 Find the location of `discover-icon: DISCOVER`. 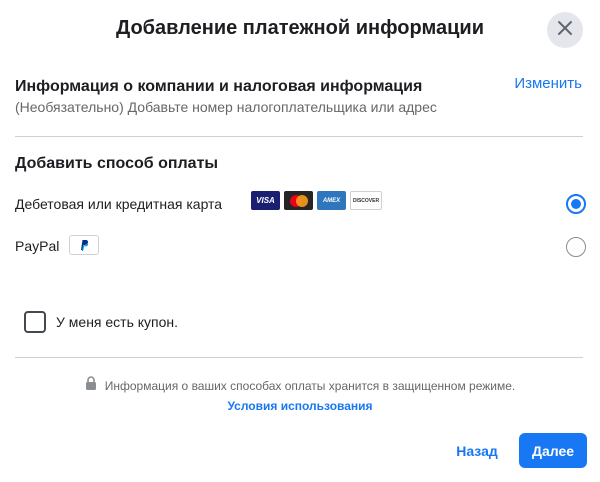

discover-icon: DISCOVER is located at coordinates (366, 200).